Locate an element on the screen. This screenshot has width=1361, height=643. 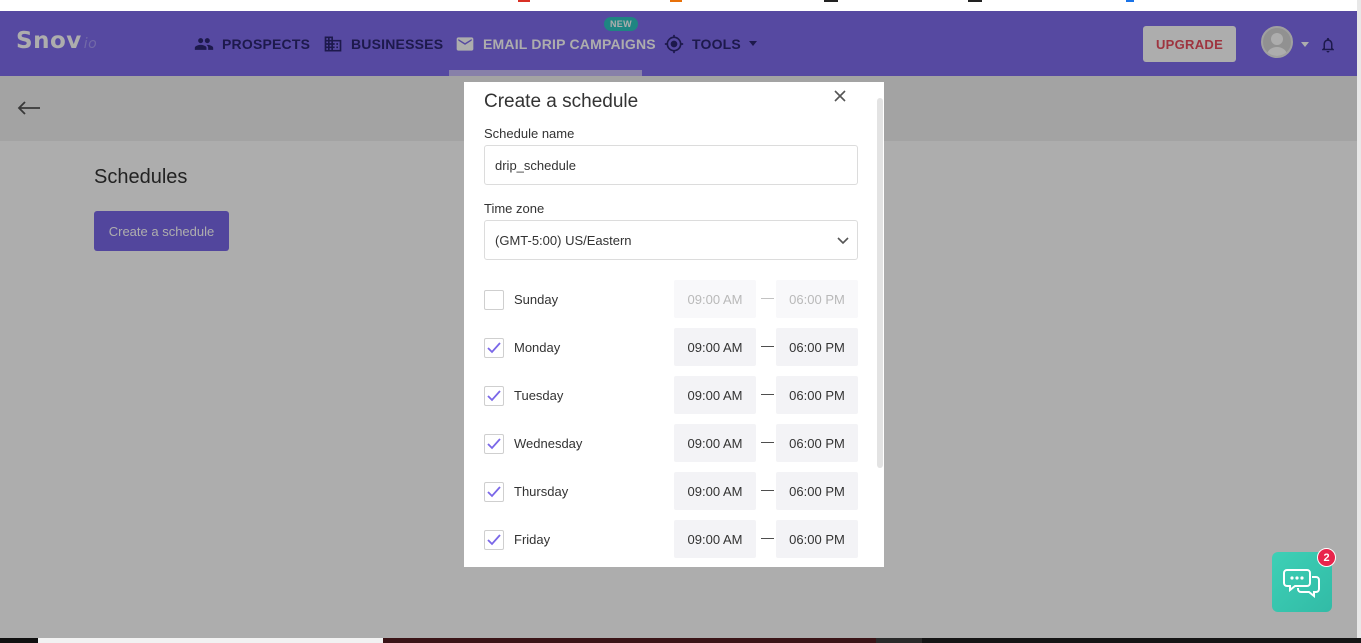
timezone-select: (GMT-5:00) US/Eastern is located at coordinates (671, 240).